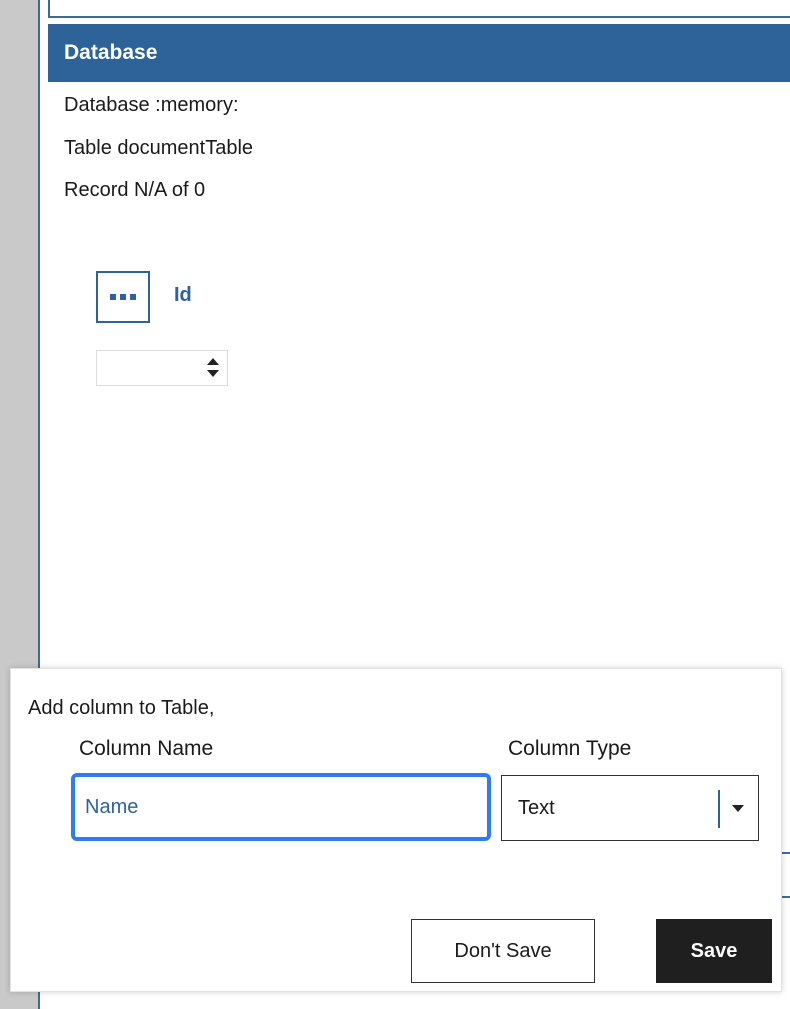 The height and width of the screenshot is (1009, 790). What do you see at coordinates (281, 807) in the screenshot?
I see `column-name-input` at bounding box center [281, 807].